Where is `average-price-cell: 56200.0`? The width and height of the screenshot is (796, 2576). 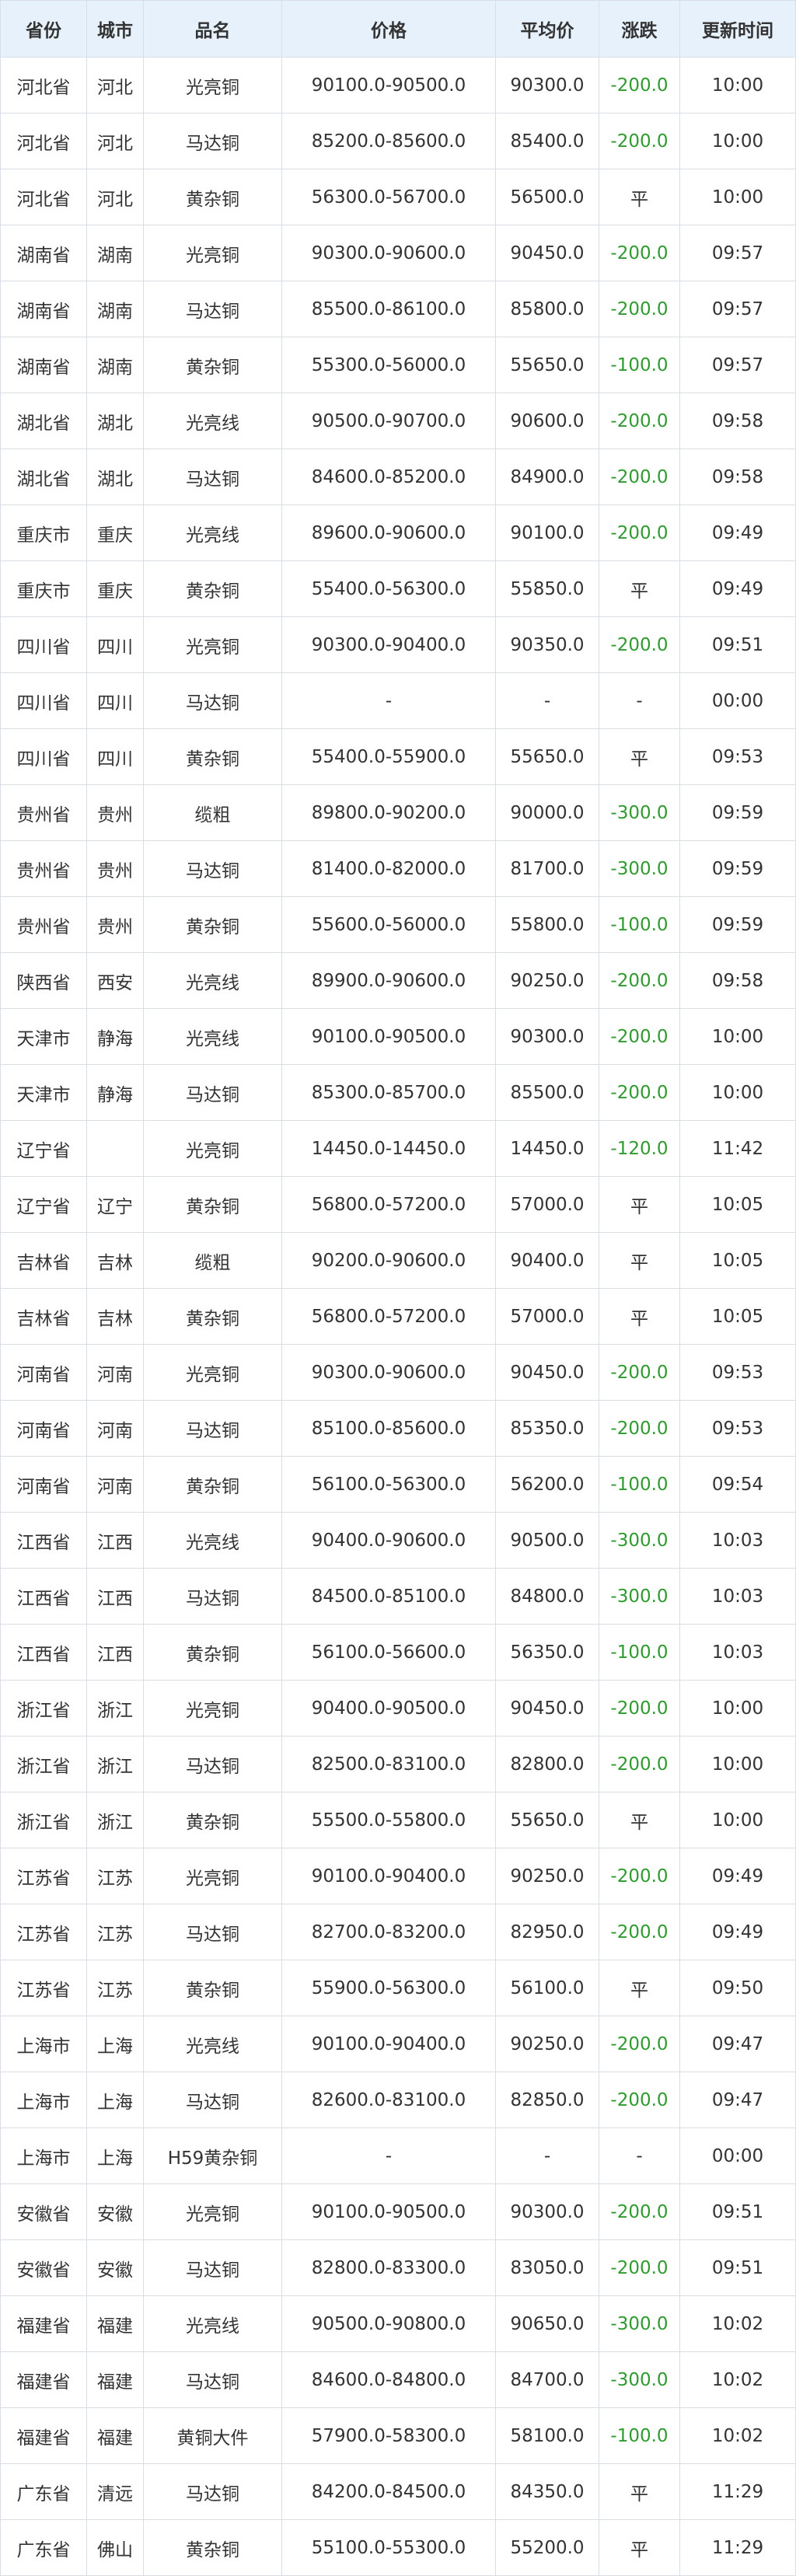
average-price-cell: 56200.0 is located at coordinates (547, 1485).